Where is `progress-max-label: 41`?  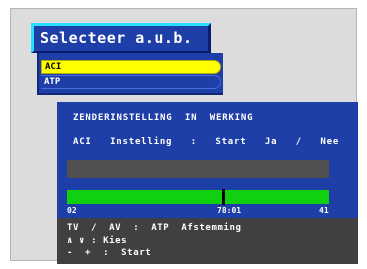
progress-max-label: 41 is located at coordinates (324, 210).